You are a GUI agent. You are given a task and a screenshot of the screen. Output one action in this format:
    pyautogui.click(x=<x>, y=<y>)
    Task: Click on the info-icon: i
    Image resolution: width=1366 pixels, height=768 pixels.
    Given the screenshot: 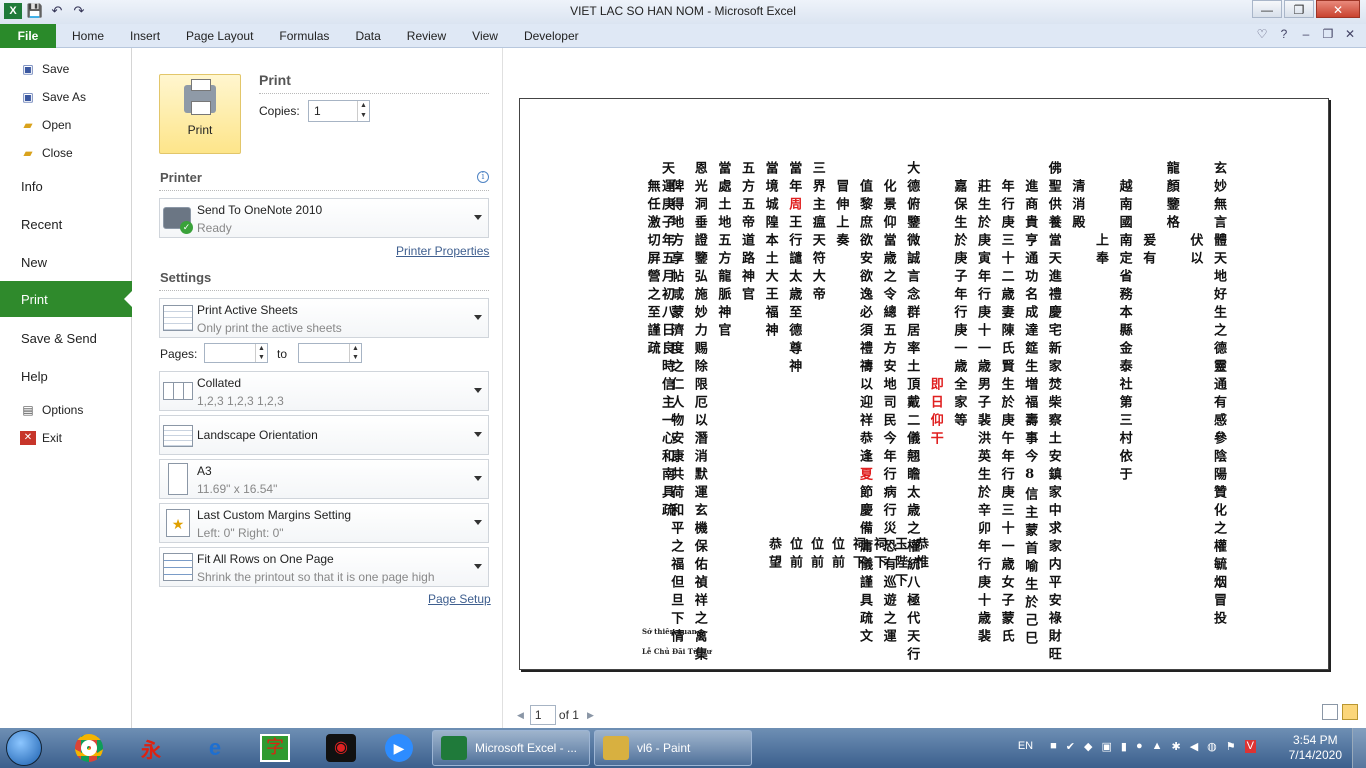 What is the action you would take?
    pyautogui.click(x=483, y=177)
    